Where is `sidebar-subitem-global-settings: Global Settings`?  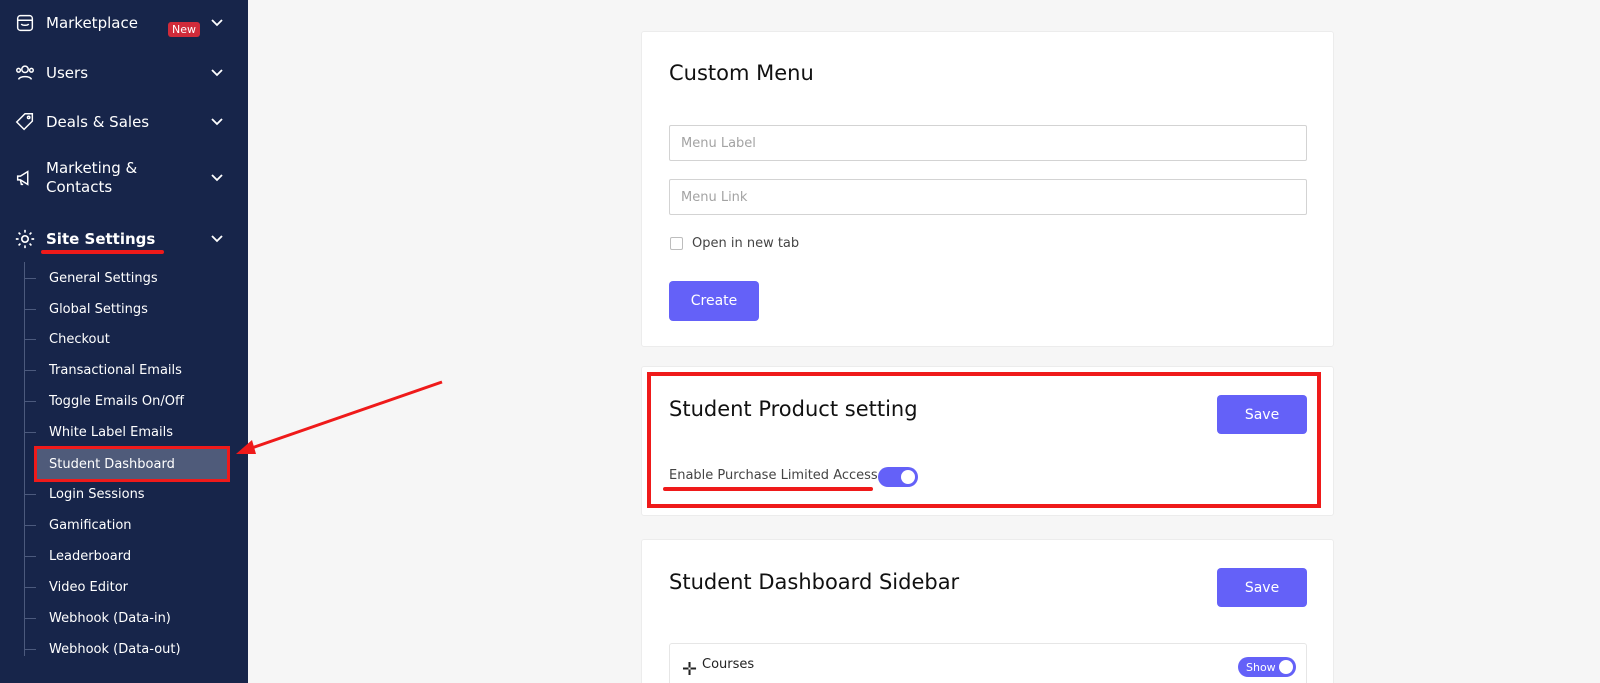
sidebar-subitem-global-settings: Global Settings is located at coordinates (129, 309).